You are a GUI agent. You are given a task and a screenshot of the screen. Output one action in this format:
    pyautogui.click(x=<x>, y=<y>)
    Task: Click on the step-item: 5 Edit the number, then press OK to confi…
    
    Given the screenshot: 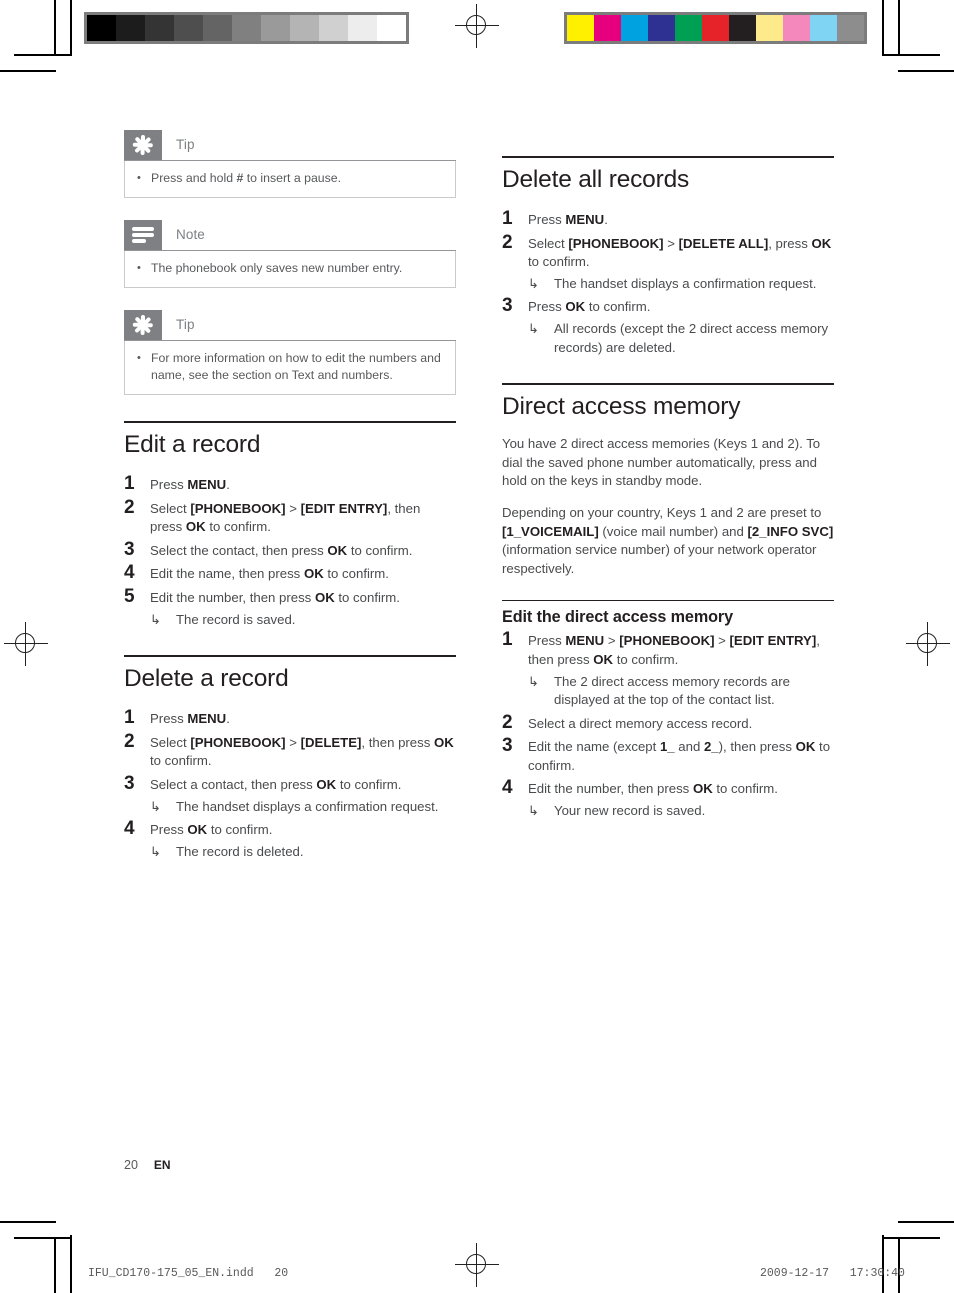 What is the action you would take?
    pyautogui.click(x=290, y=607)
    